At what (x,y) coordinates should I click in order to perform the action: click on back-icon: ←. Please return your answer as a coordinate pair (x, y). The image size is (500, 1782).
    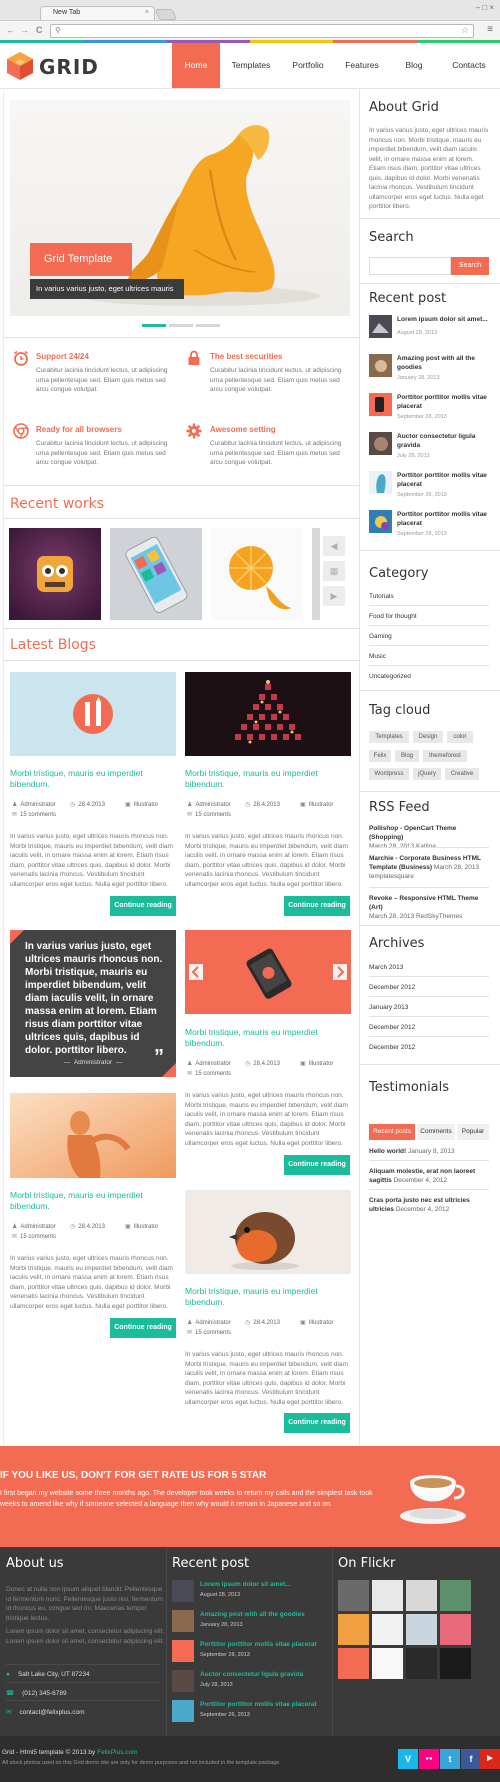
    Looking at the image, I should click on (10, 30).